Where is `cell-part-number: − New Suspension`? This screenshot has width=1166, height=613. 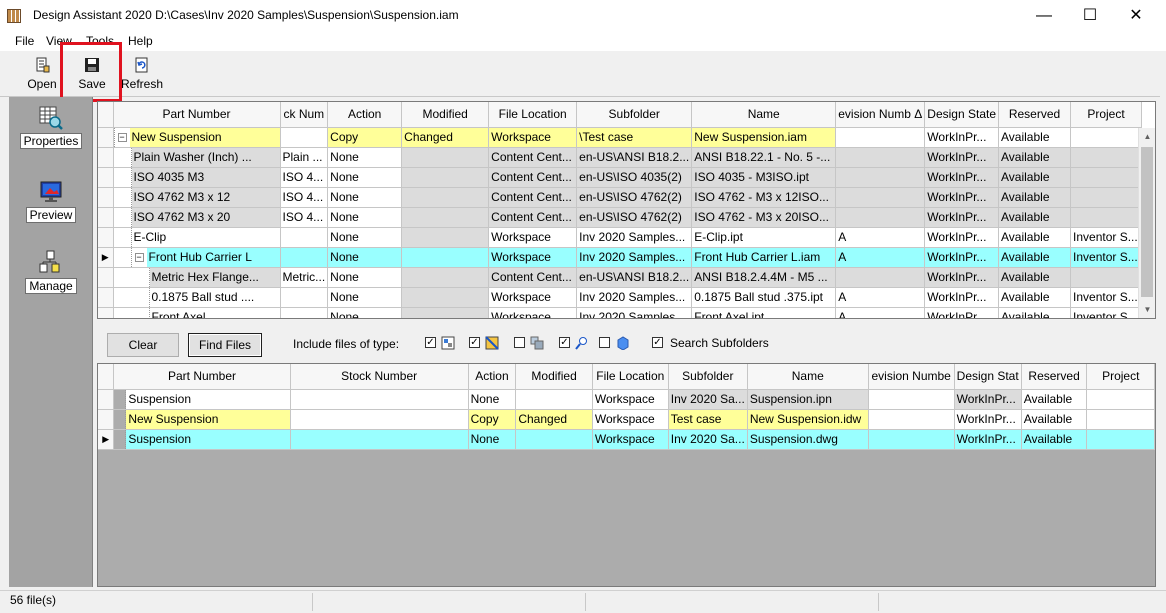
cell-part-number: − New Suspension is located at coordinates (197, 137).